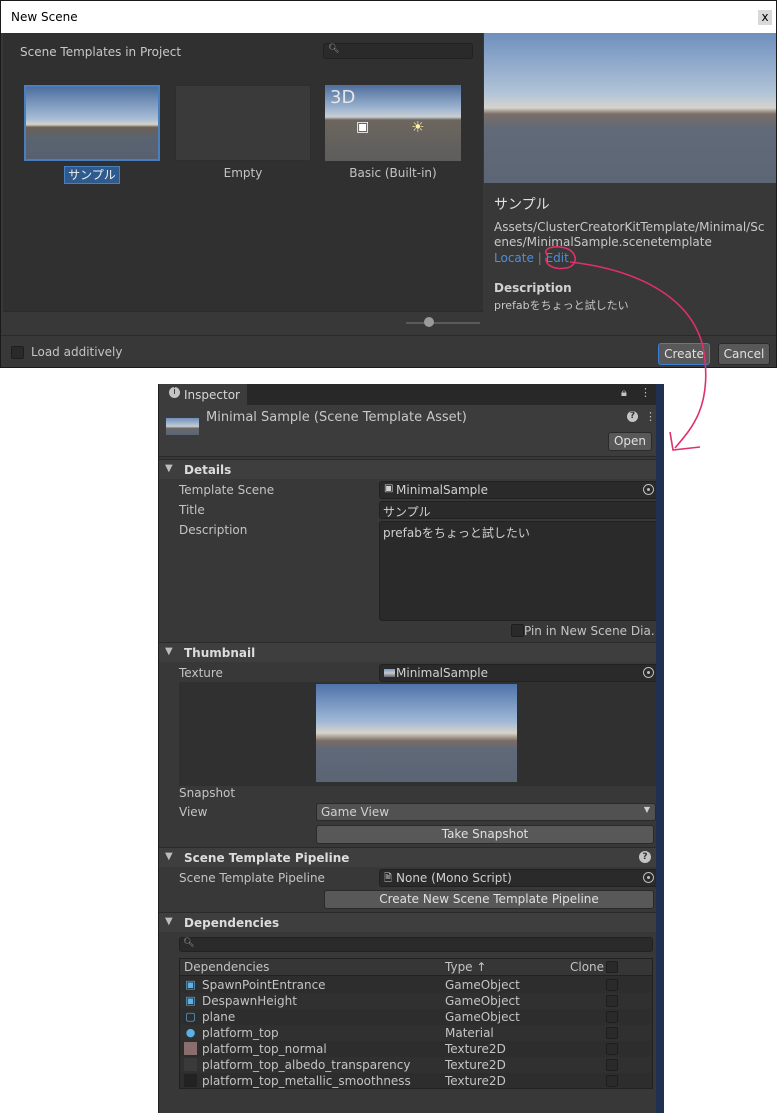 The width and height of the screenshot is (777, 1113). Describe the element at coordinates (243, 323) in the screenshot. I see `templates-footer` at that location.